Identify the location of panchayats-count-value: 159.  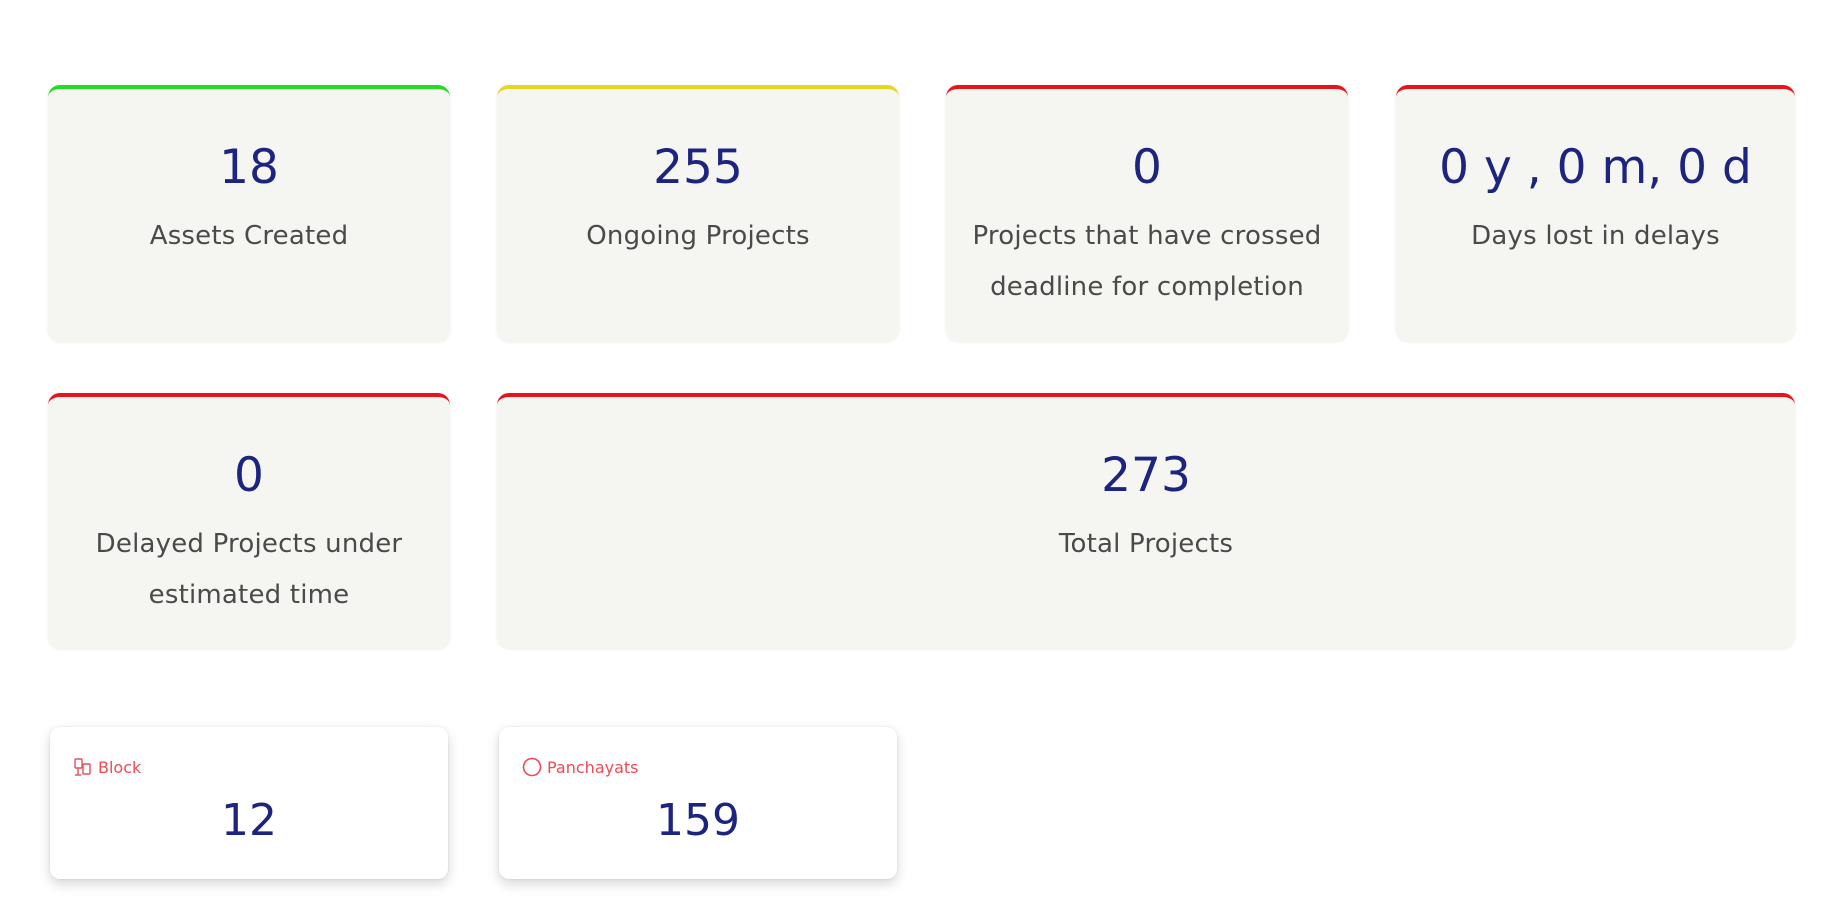
(698, 820).